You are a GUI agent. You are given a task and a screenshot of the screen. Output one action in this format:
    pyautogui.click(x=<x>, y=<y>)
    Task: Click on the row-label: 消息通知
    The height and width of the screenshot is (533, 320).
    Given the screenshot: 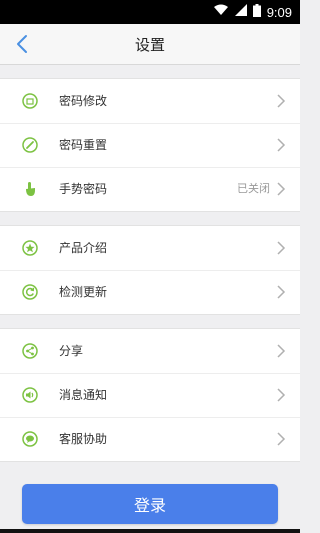 What is the action you would take?
    pyautogui.click(x=83, y=395)
    